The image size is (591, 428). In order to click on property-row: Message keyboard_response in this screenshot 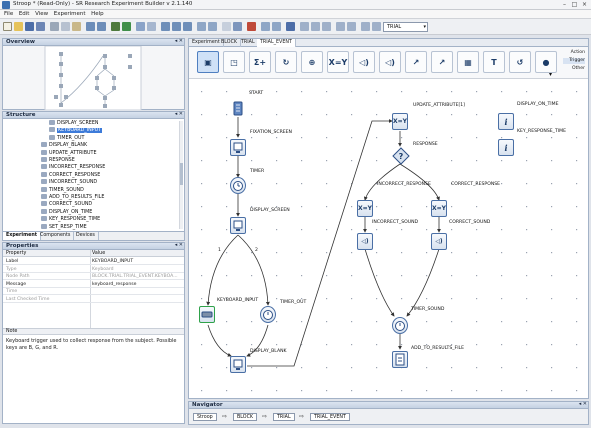, I will do `click(93, 284)`.